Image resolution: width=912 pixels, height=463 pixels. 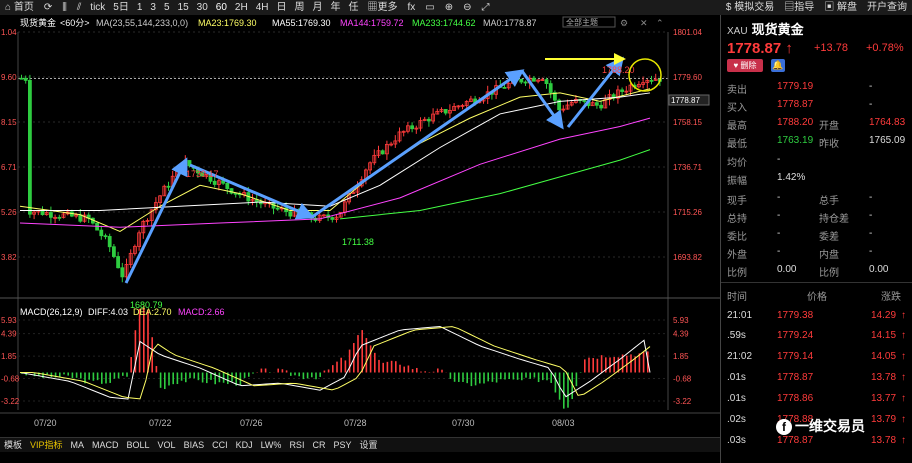 What do you see at coordinates (48, 7) in the screenshot?
I see `refresh-button: ⟳` at bounding box center [48, 7].